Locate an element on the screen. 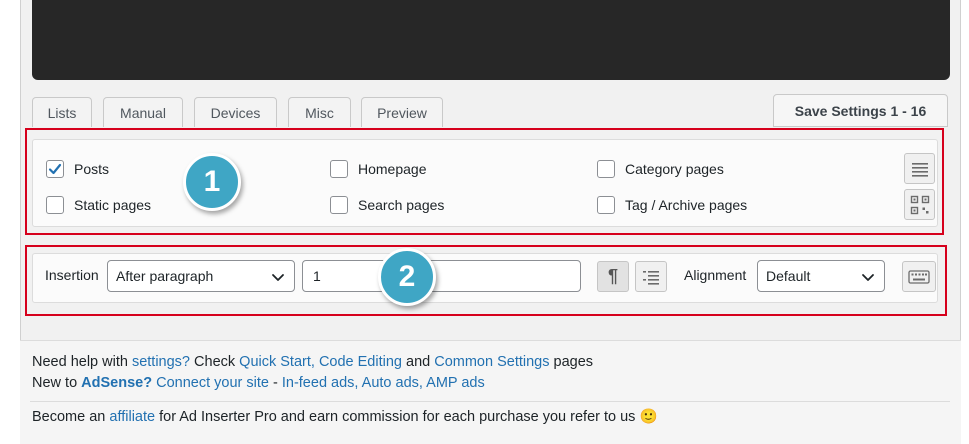  checkbox-tag-archive-pages: Tag / Archive pages is located at coordinates (672, 205).